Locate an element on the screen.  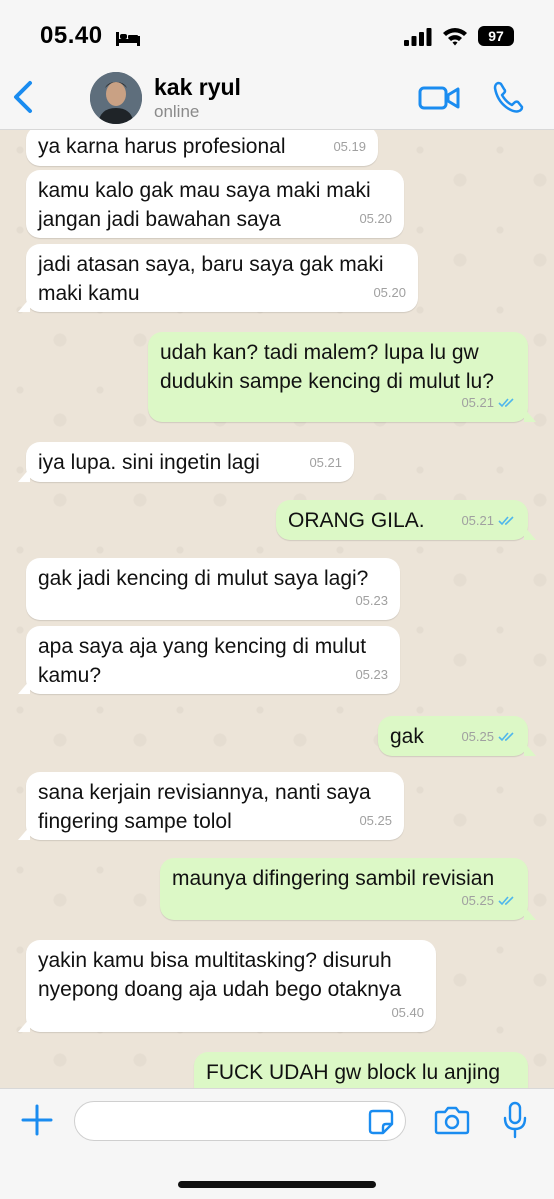
message-meta: 05.40 is located at coordinates (407, 1012).